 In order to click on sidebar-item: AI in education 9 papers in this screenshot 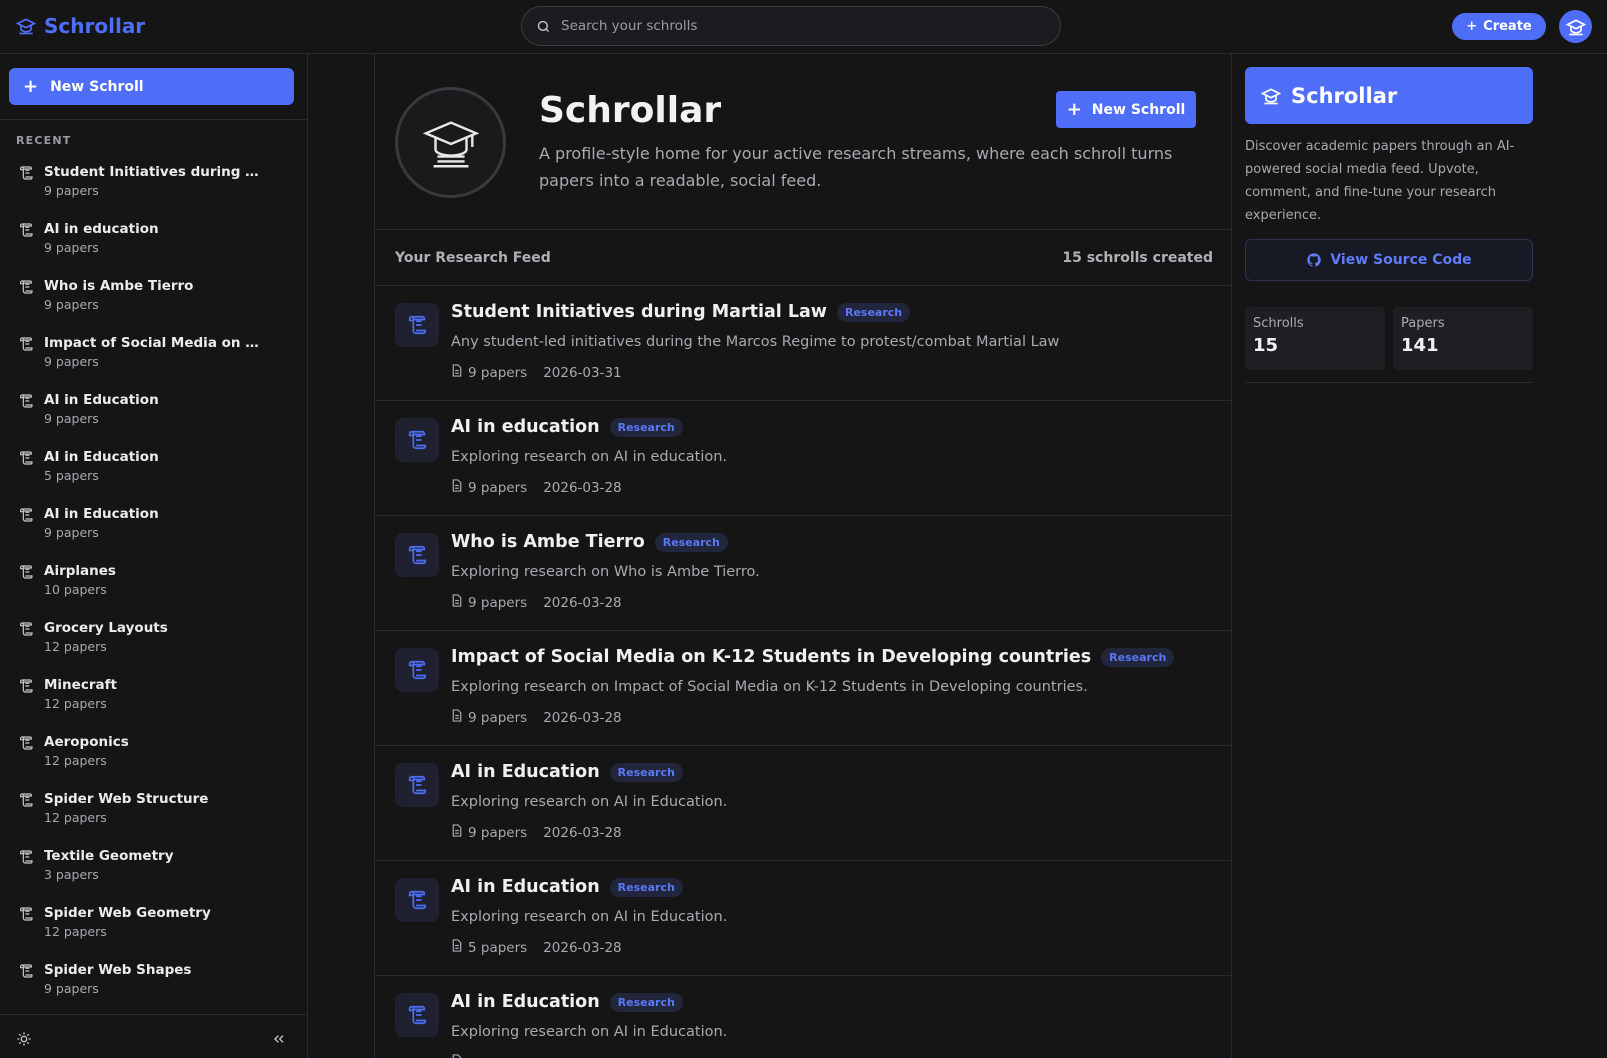, I will do `click(153, 246)`.